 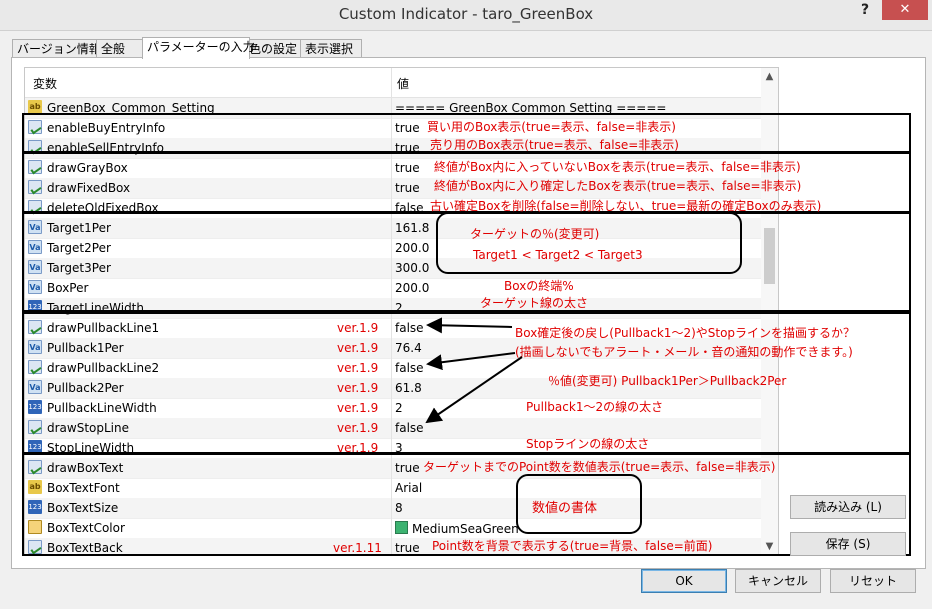 What do you see at coordinates (471, 361) in the screenshot?
I see `arrow-to-pullback2` at bounding box center [471, 361].